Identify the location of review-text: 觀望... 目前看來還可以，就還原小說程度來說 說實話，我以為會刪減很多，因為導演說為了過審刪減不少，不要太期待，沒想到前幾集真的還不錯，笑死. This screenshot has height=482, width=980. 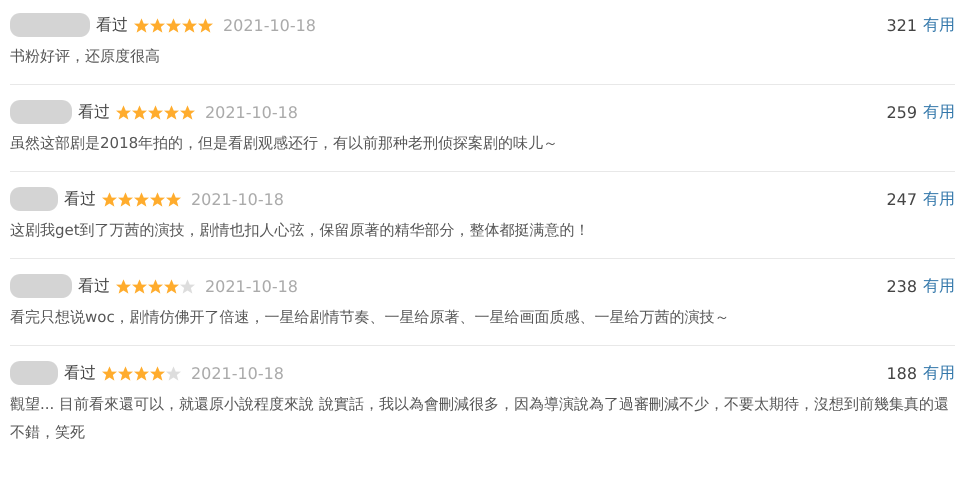
(480, 418).